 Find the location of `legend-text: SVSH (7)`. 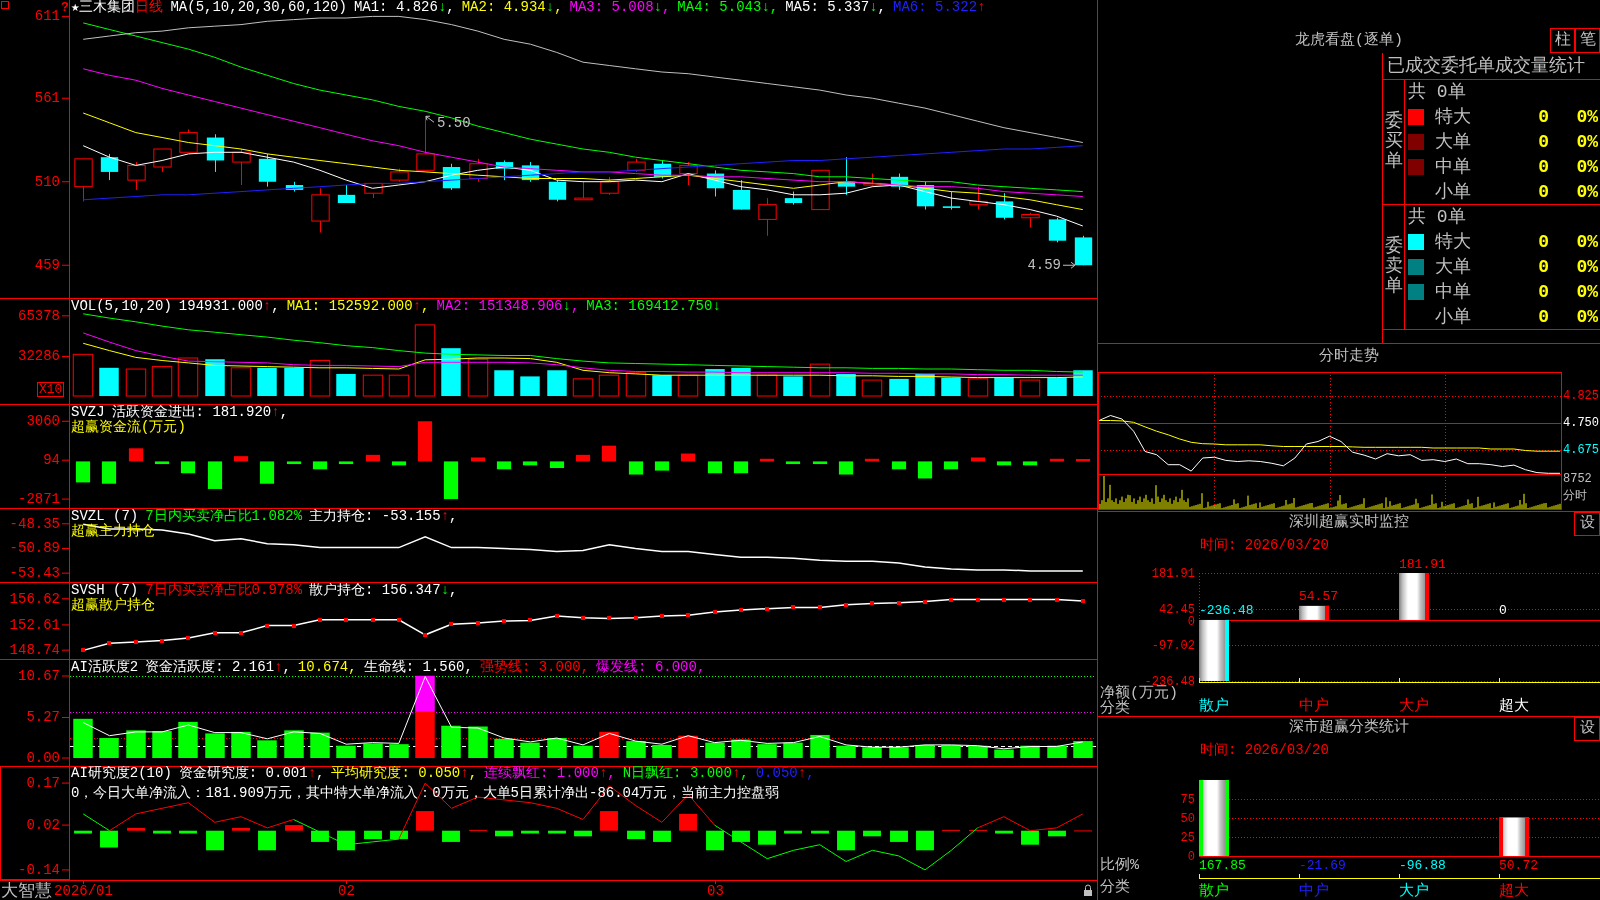

legend-text: SVSH (7) is located at coordinates (105, 590).